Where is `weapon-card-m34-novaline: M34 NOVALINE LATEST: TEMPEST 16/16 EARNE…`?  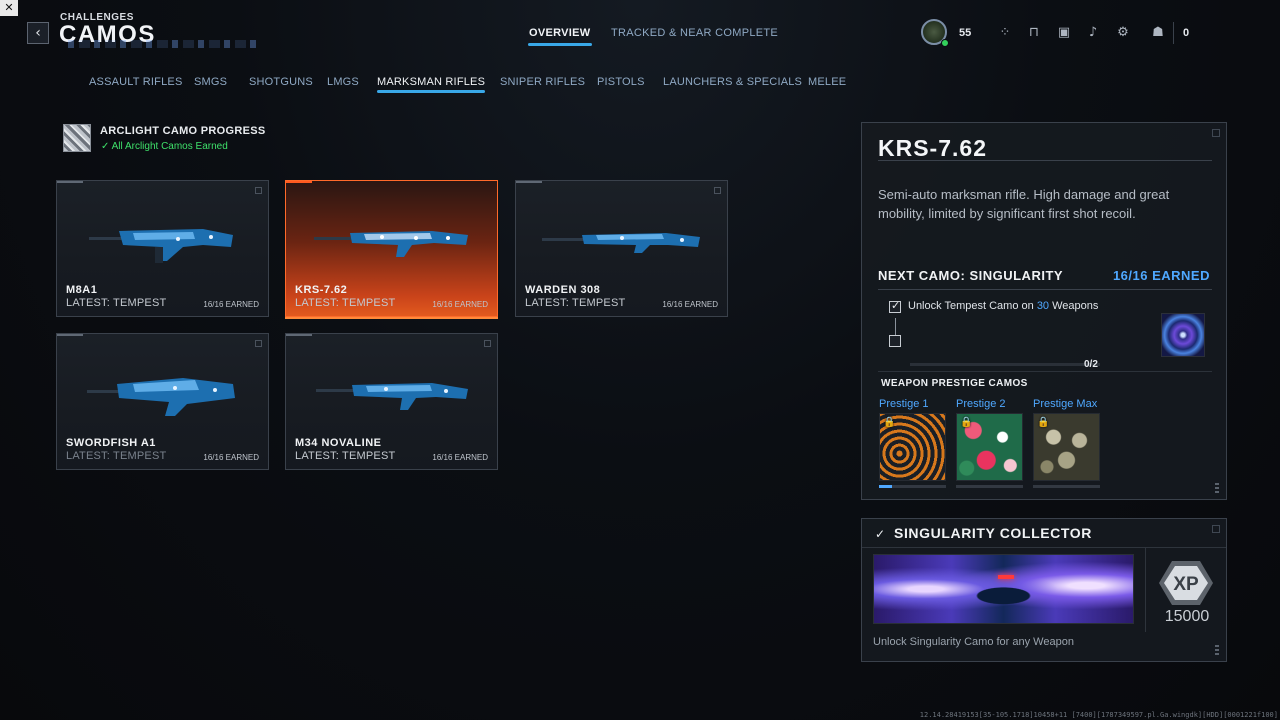
weapon-card-m34-novaline: M34 NOVALINE LATEST: TEMPEST 16/16 EARNE… is located at coordinates (391, 401).